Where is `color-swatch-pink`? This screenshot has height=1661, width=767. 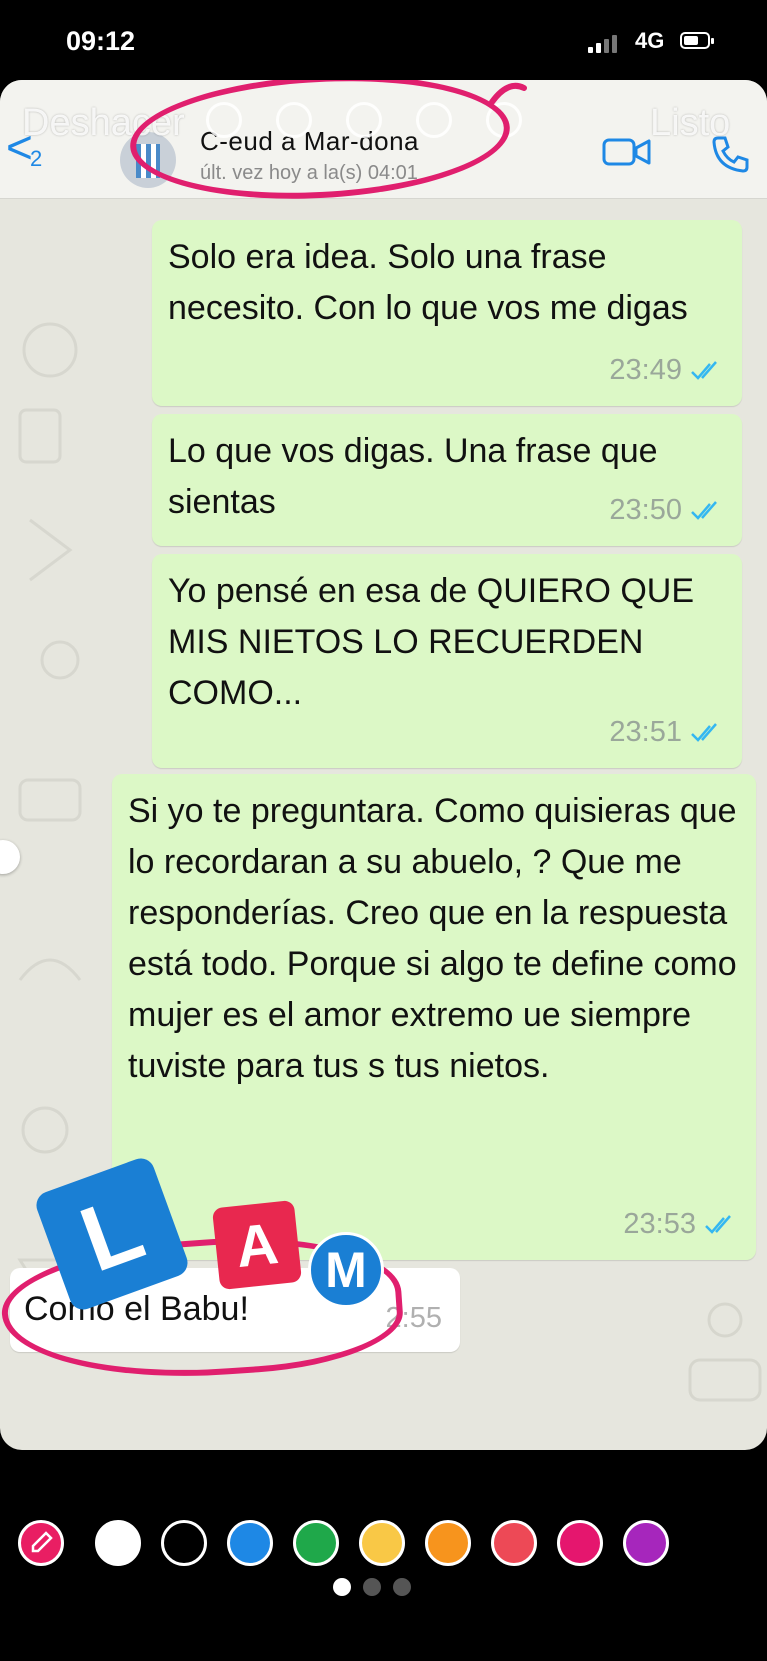 color-swatch-pink is located at coordinates (580, 1543).